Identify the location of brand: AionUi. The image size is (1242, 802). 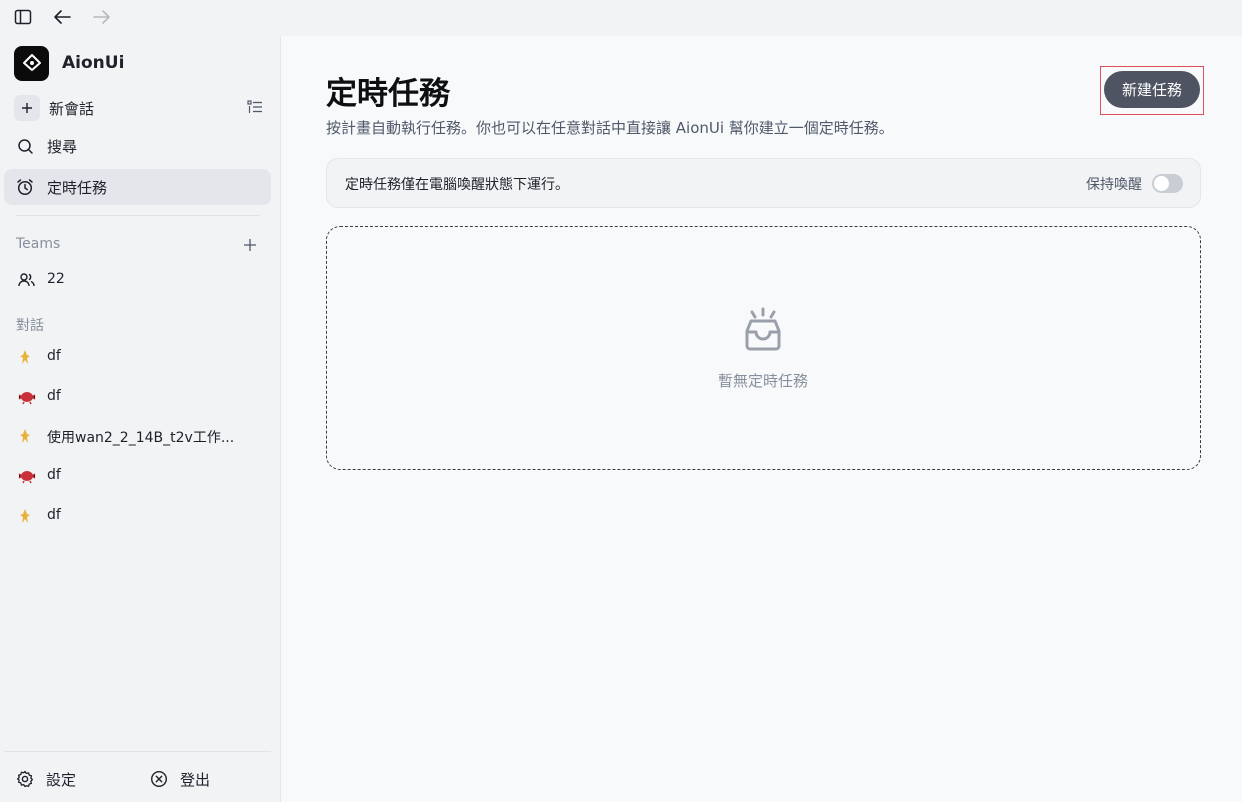
(69, 63).